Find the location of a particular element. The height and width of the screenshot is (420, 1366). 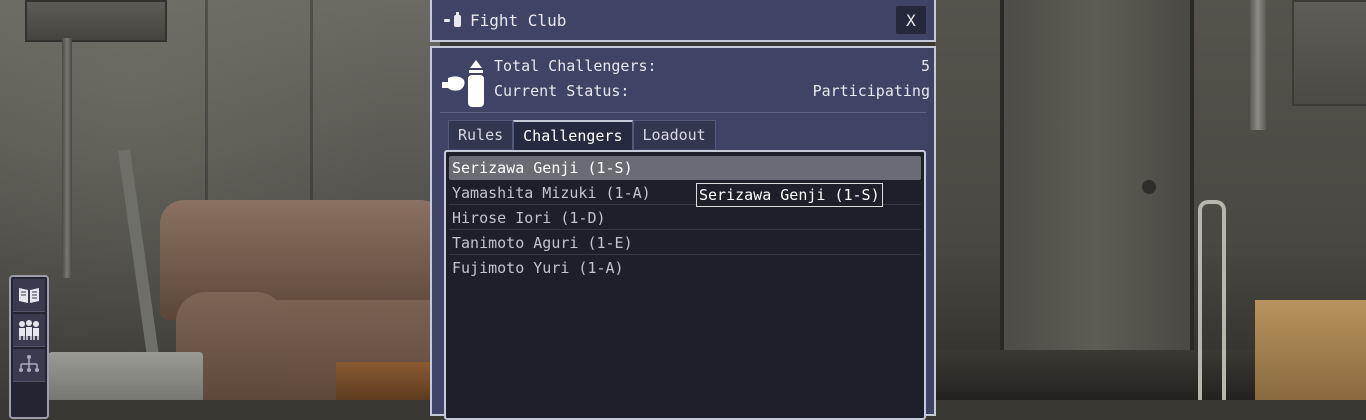

boxing-glove-punching-bag-icon is located at coordinates (463, 83).